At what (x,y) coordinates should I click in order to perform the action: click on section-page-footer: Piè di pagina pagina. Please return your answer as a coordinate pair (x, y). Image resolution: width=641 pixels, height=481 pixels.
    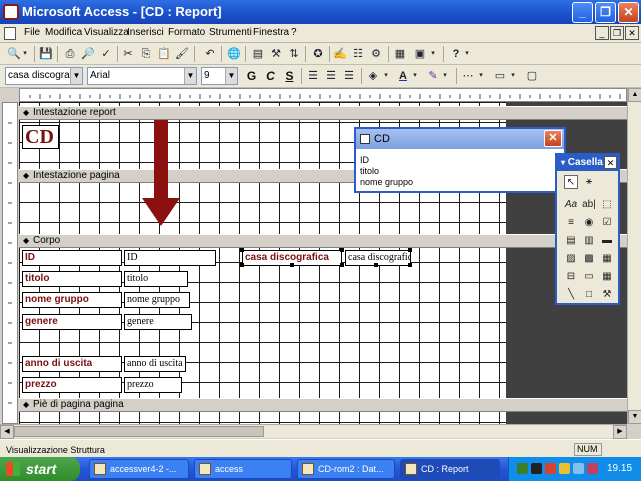
    Looking at the image, I should click on (323, 405).